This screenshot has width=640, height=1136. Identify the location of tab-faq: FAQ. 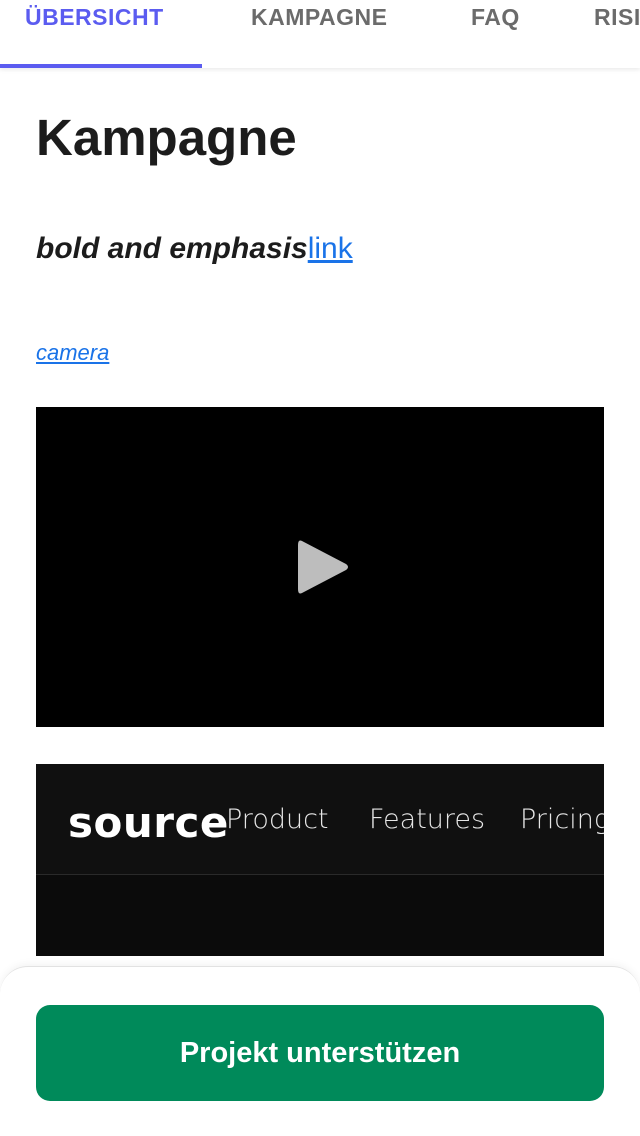
(495, 17).